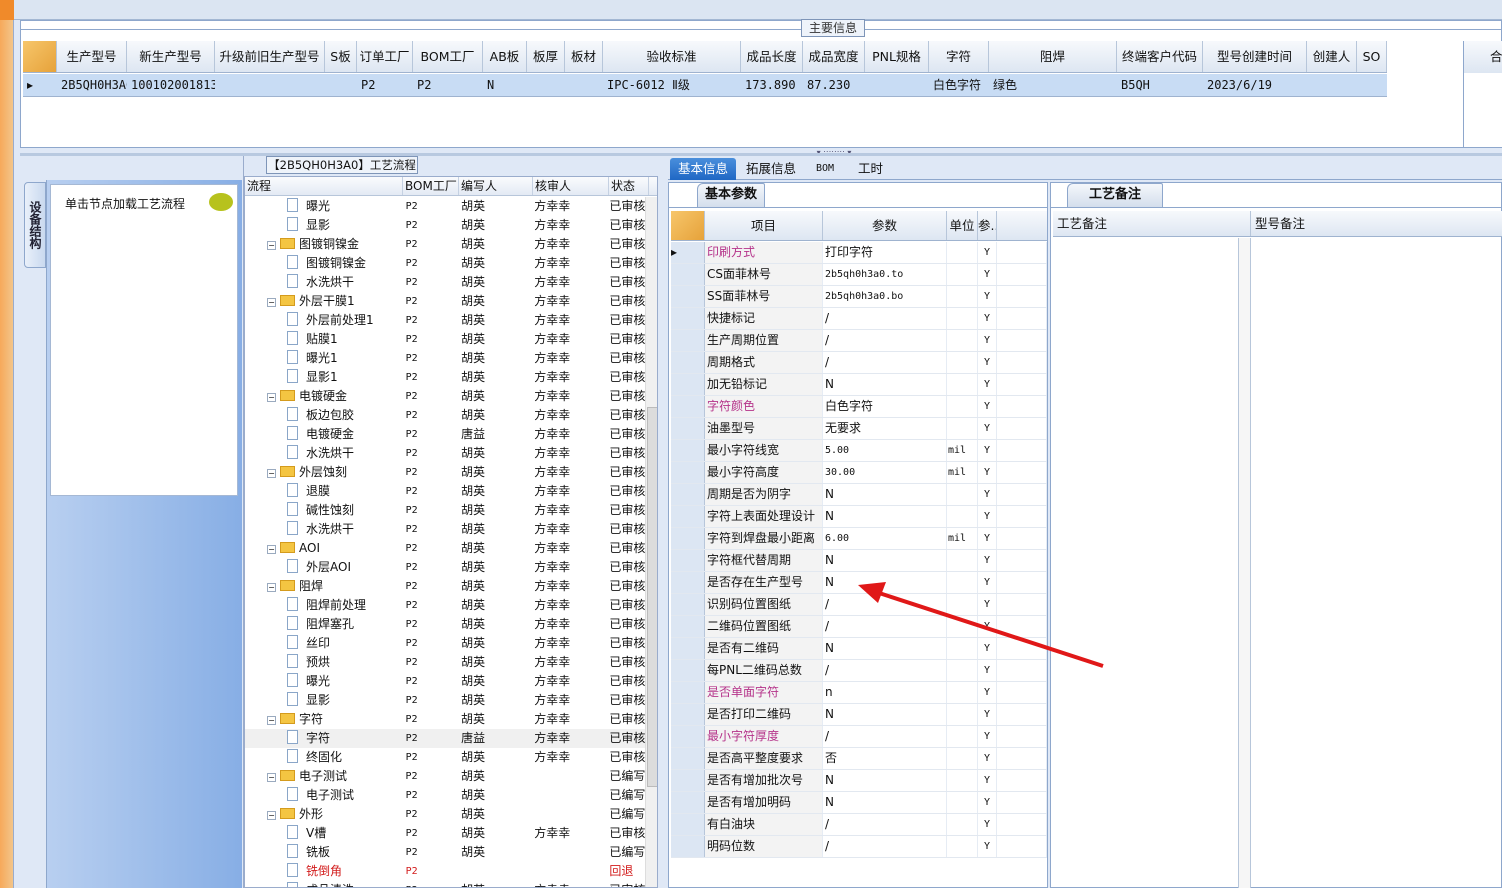  Describe the element at coordinates (323, 776) in the screenshot. I see `flow-node: − 电子测试` at that location.